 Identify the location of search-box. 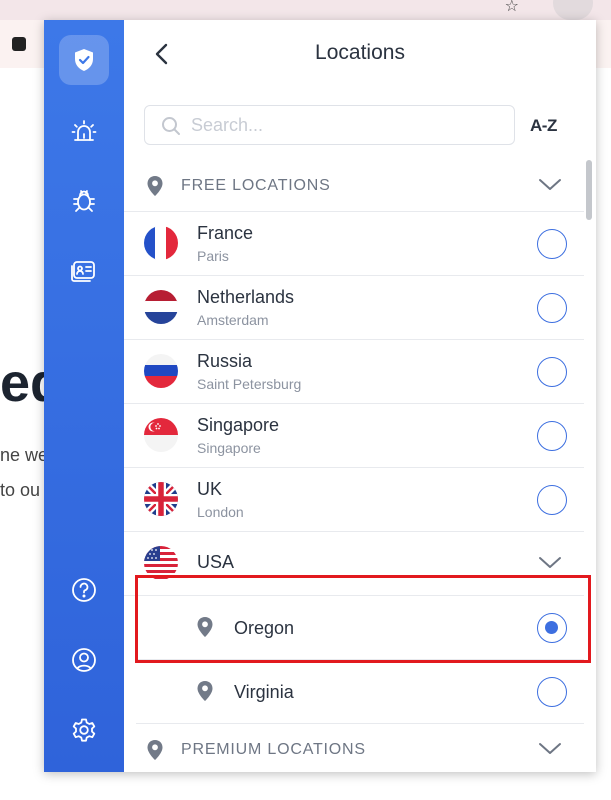
(329, 125).